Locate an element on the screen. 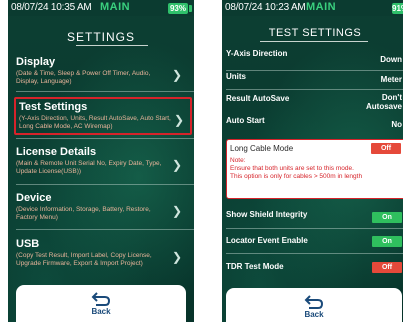 The image size is (403, 322). menu-item-title: USB is located at coordinates (28, 244).